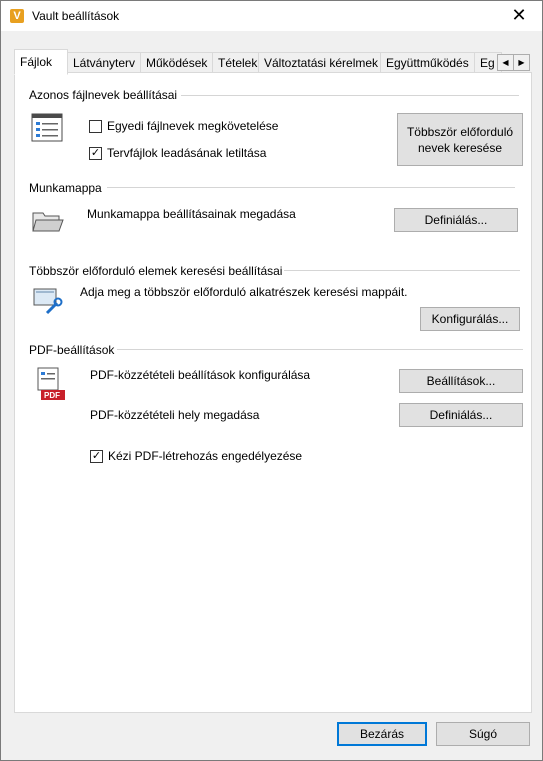  I want to click on close-button: Bezárás, so click(382, 734).